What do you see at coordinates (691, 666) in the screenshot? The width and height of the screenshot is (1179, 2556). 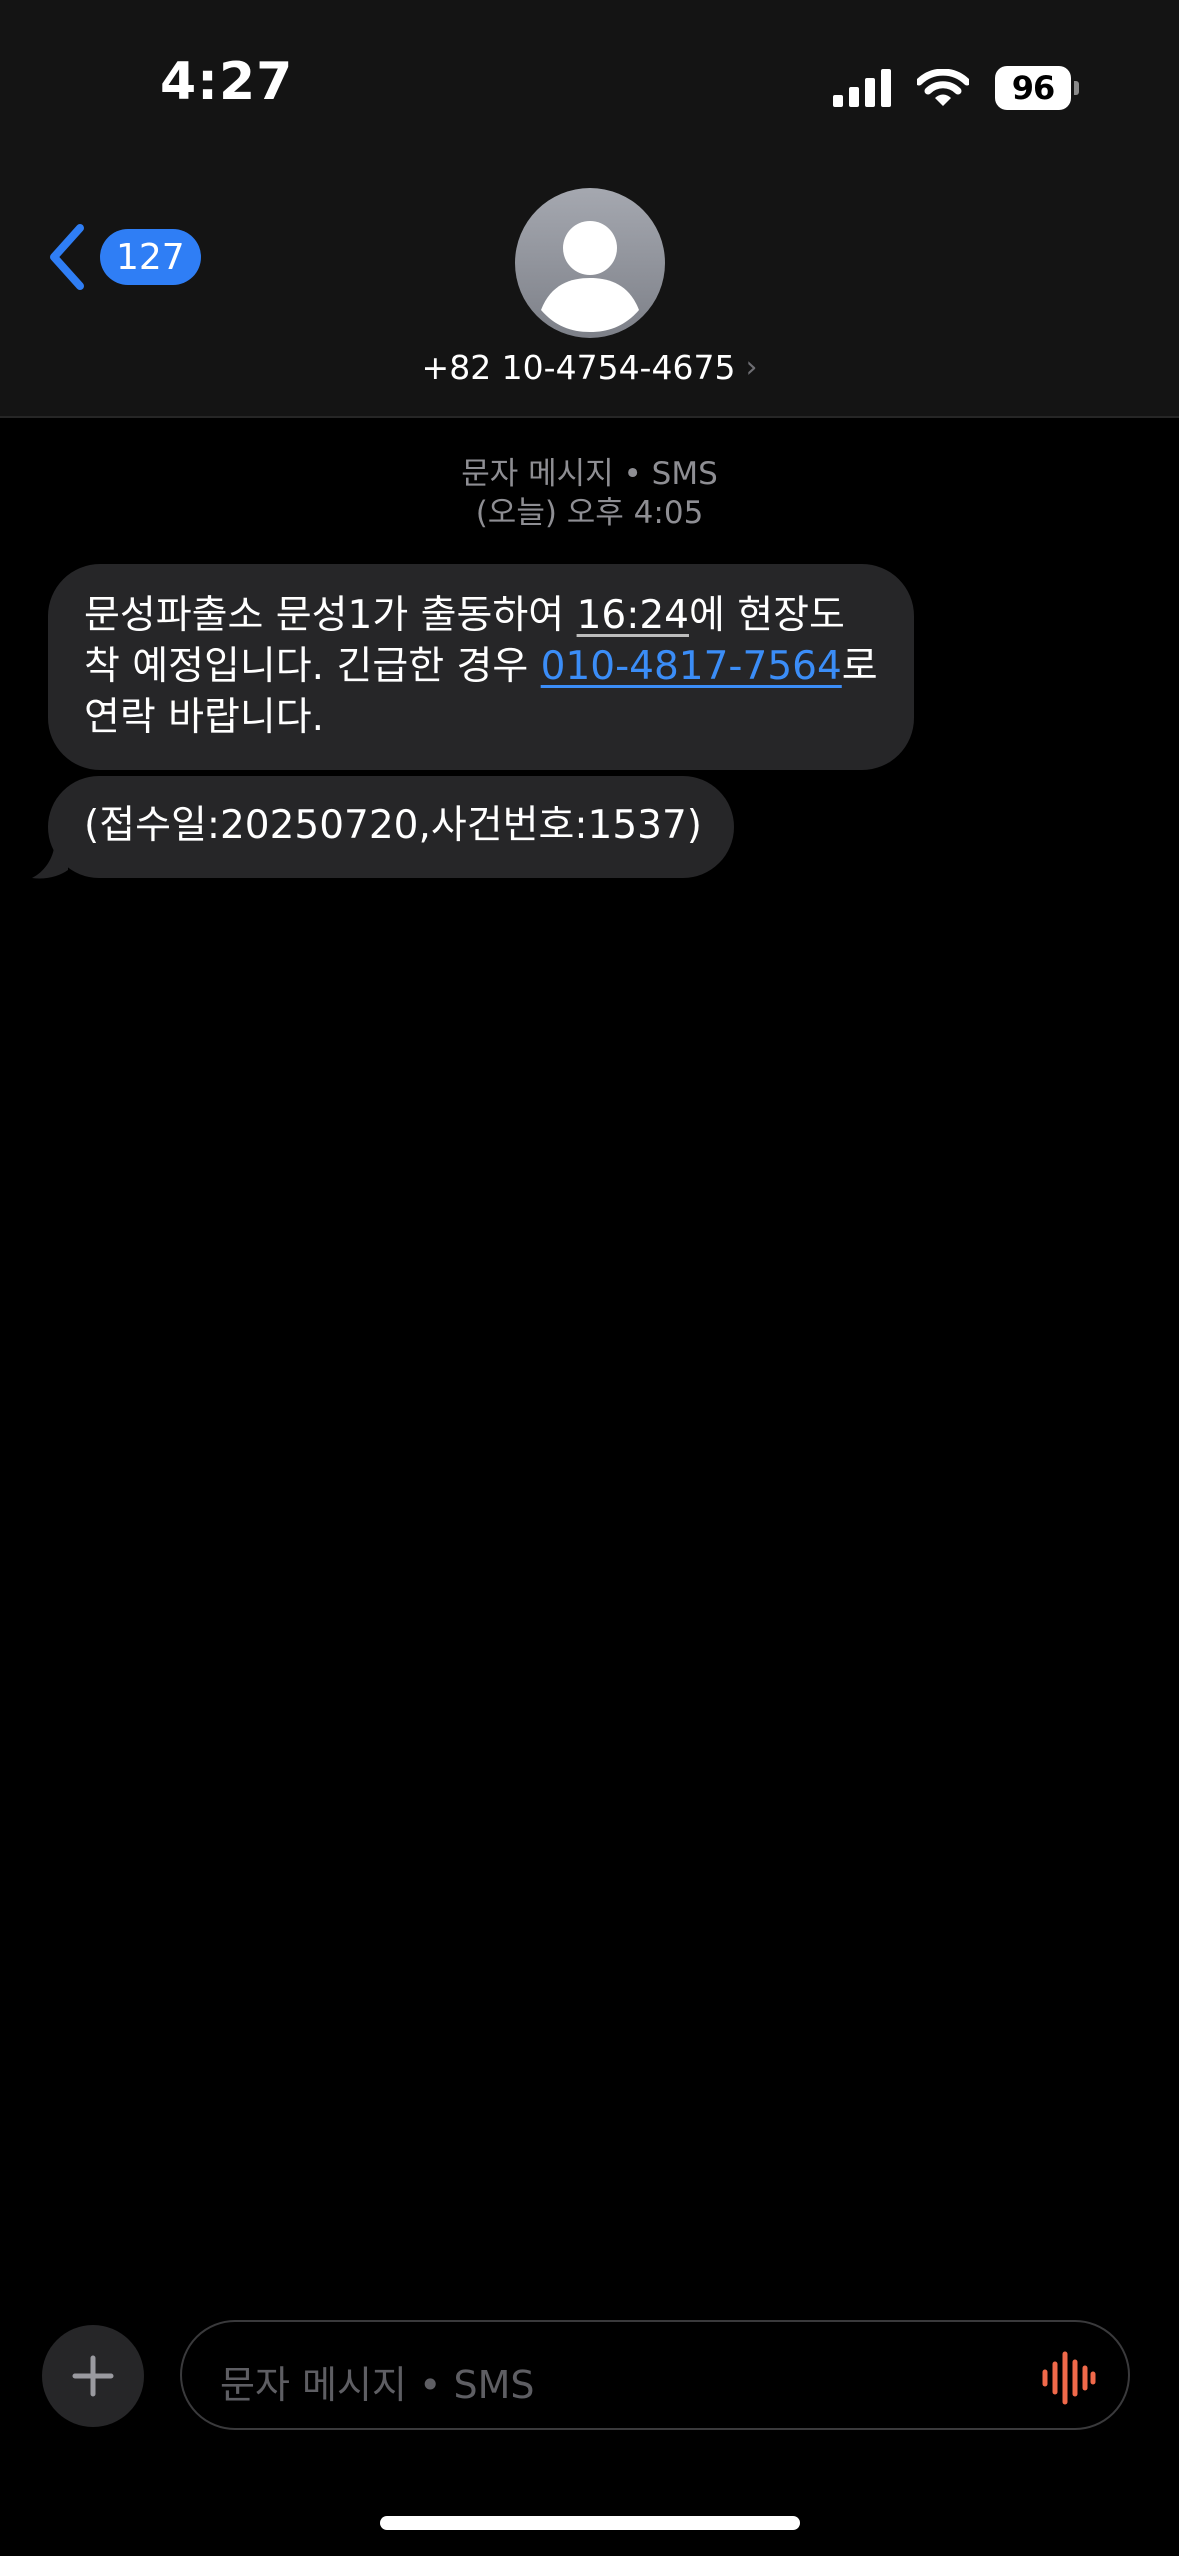 I see `phone-number-link: 010-4817-7564` at bounding box center [691, 666].